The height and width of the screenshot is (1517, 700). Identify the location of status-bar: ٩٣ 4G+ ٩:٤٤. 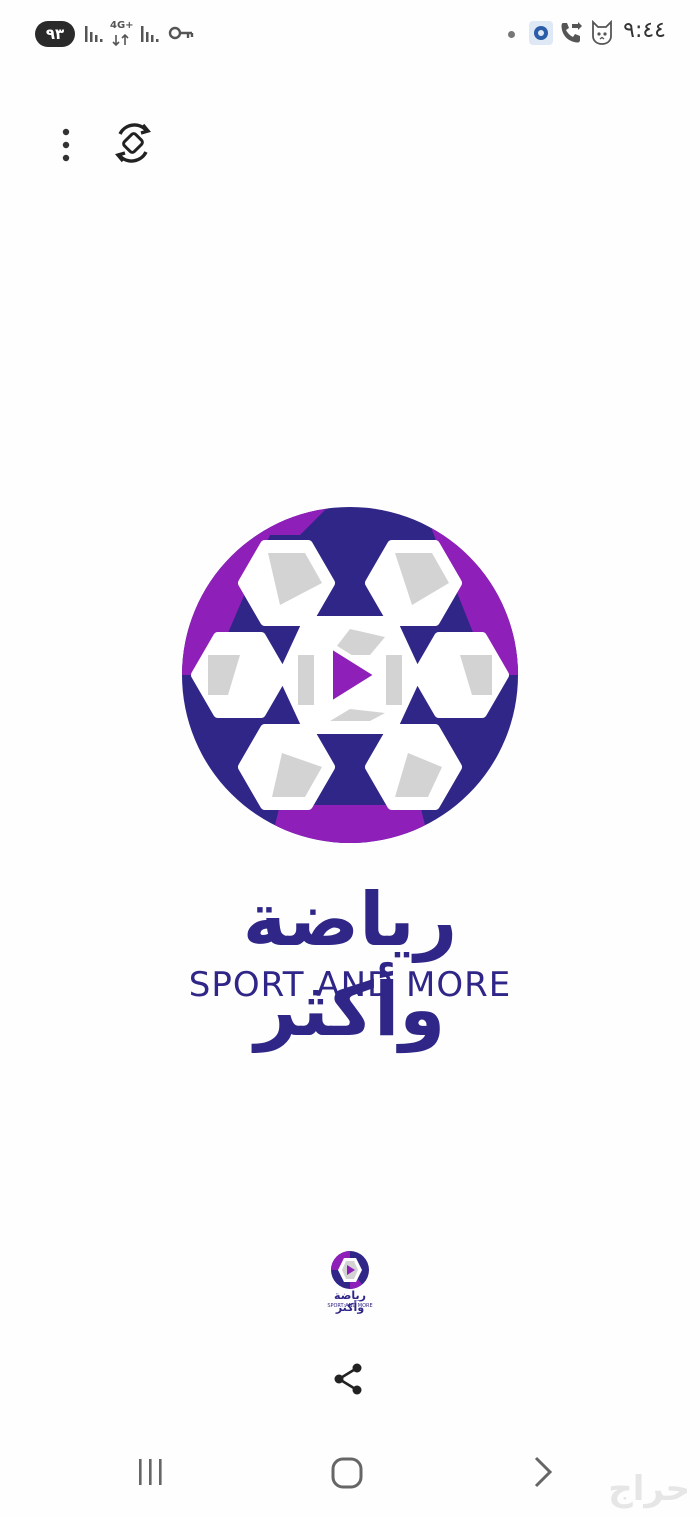
(350, 33).